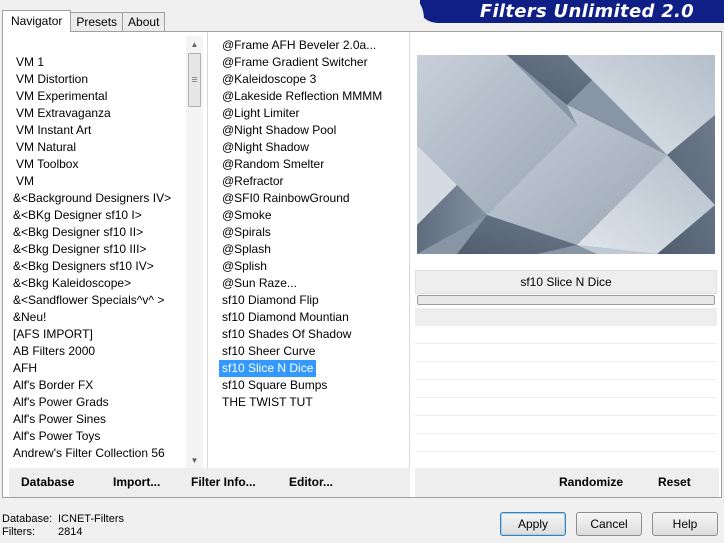 The height and width of the screenshot is (543, 724). What do you see at coordinates (194, 252) in the screenshot?
I see `category-scrollbar: ▲ ▼` at bounding box center [194, 252].